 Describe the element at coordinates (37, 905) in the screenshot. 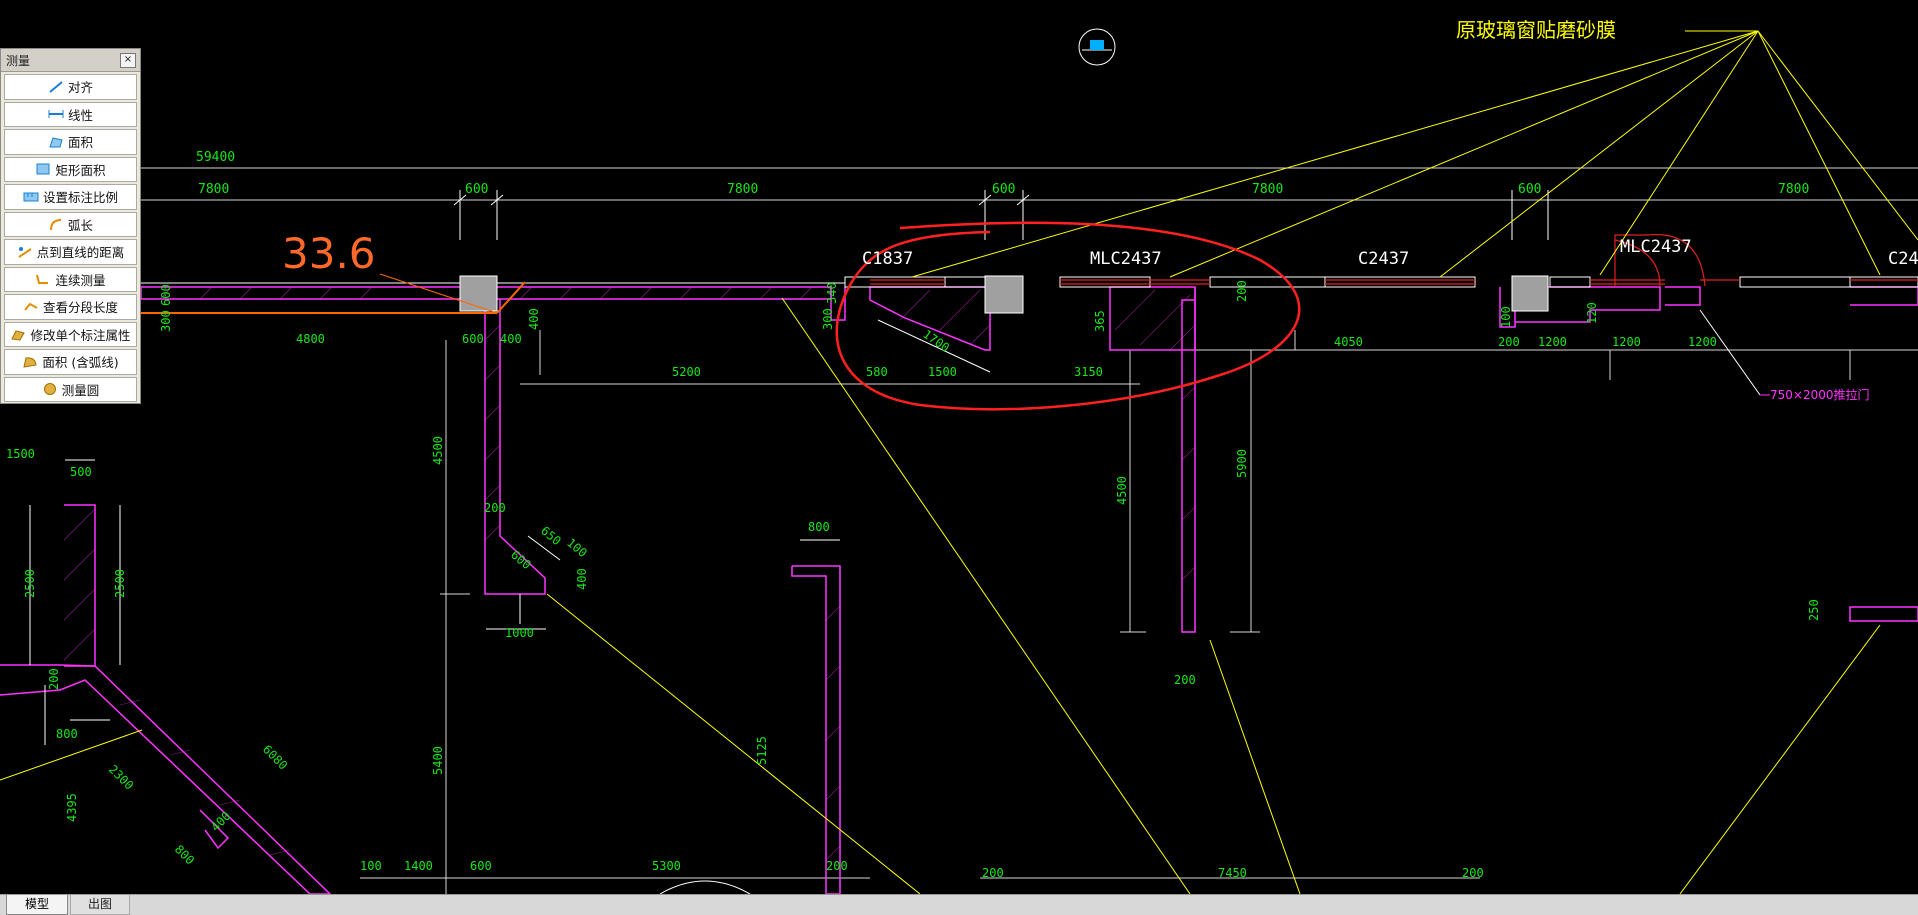

I see `tab-model: 模型` at that location.